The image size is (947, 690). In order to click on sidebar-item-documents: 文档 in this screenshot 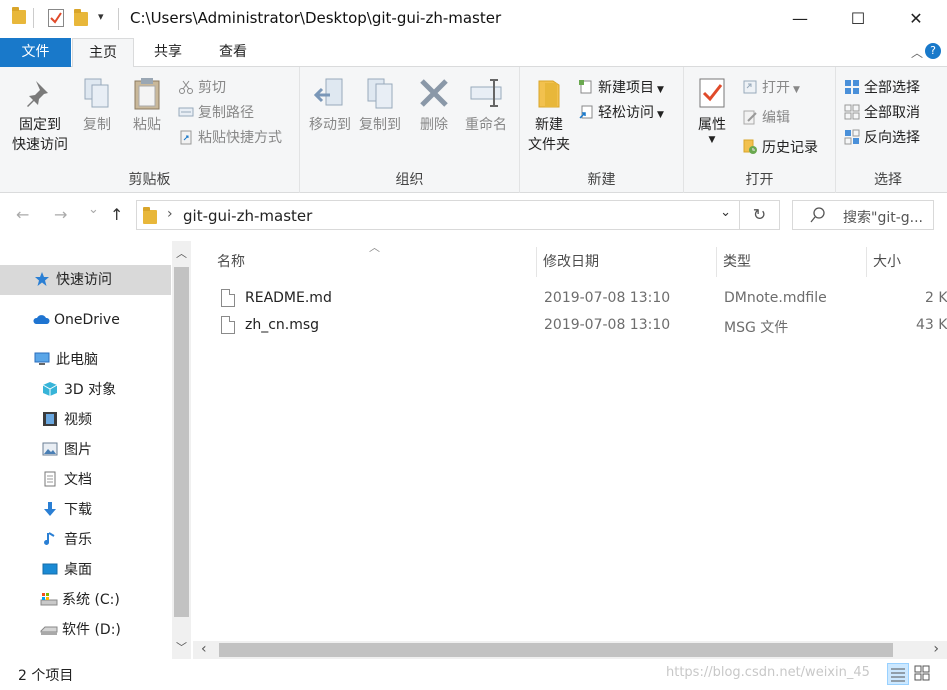, I will do `click(85, 480)`.